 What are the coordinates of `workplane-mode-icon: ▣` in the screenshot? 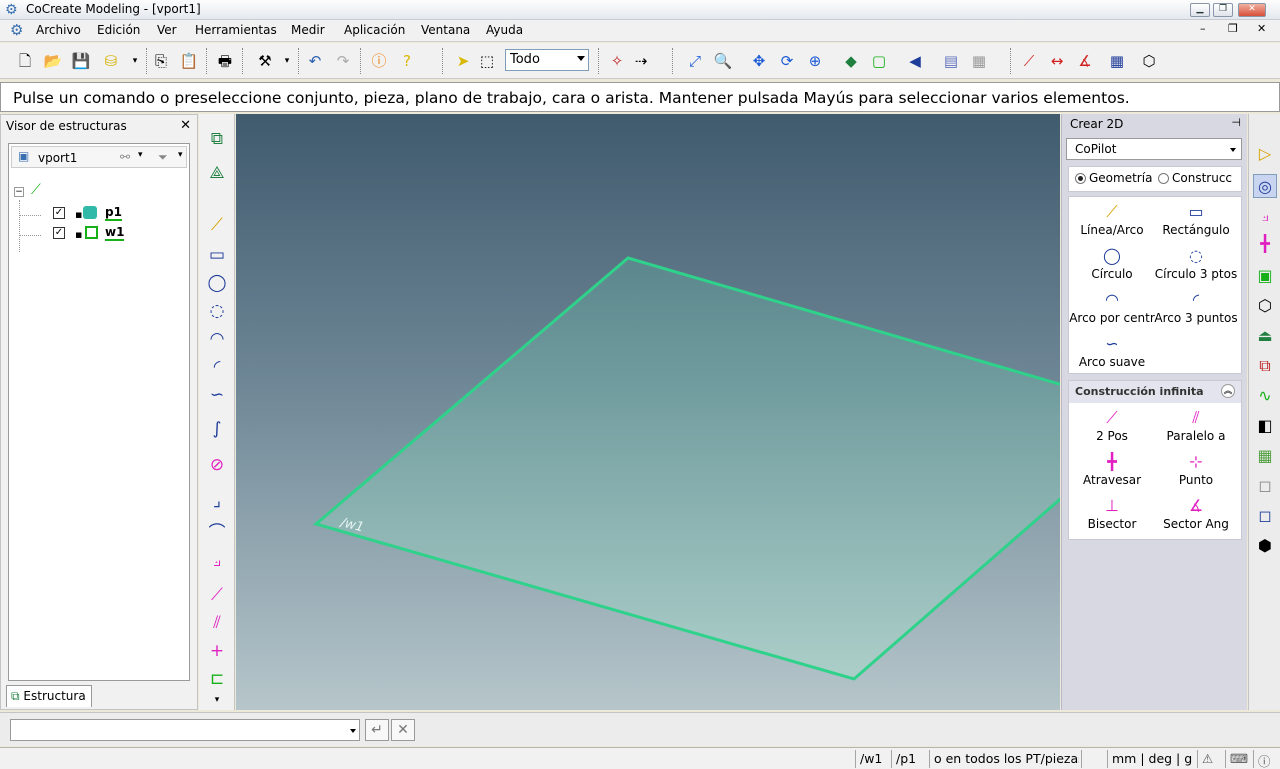 It's located at (1265, 276).